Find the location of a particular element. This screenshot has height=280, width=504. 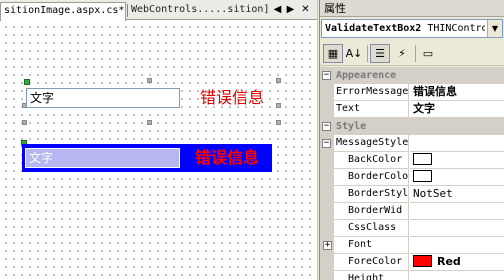

property-value: 错误信息 is located at coordinates (457, 92).